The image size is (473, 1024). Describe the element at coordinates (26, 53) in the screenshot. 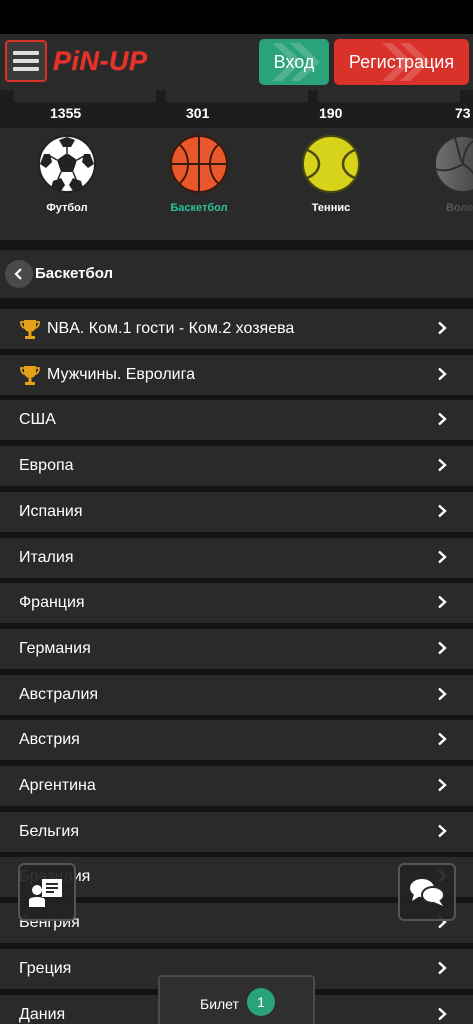

I see `hamburger-icon` at that location.